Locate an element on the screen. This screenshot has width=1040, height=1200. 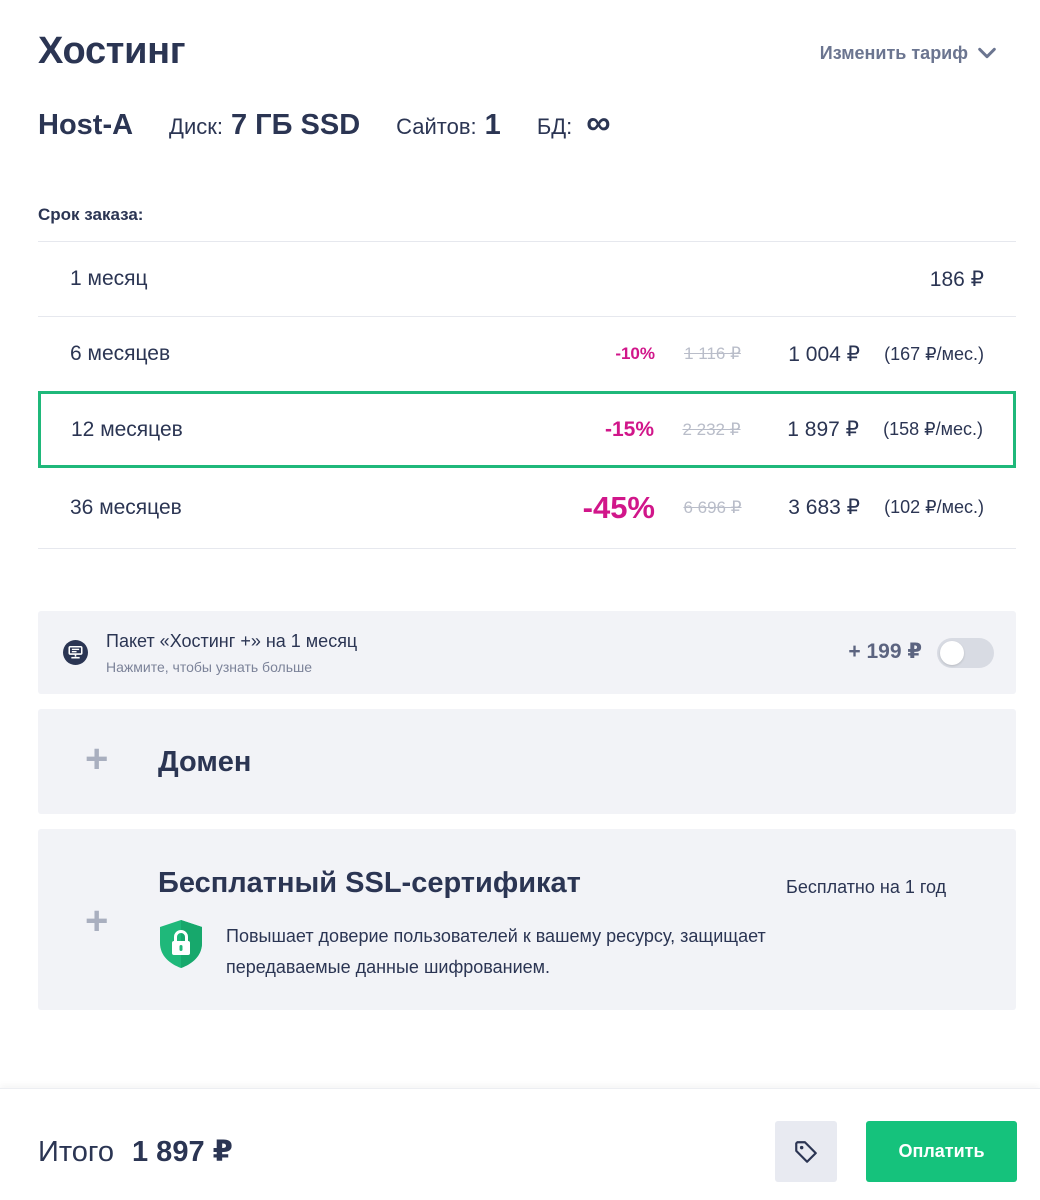
period-price: 186 ₽ is located at coordinates (956, 279).